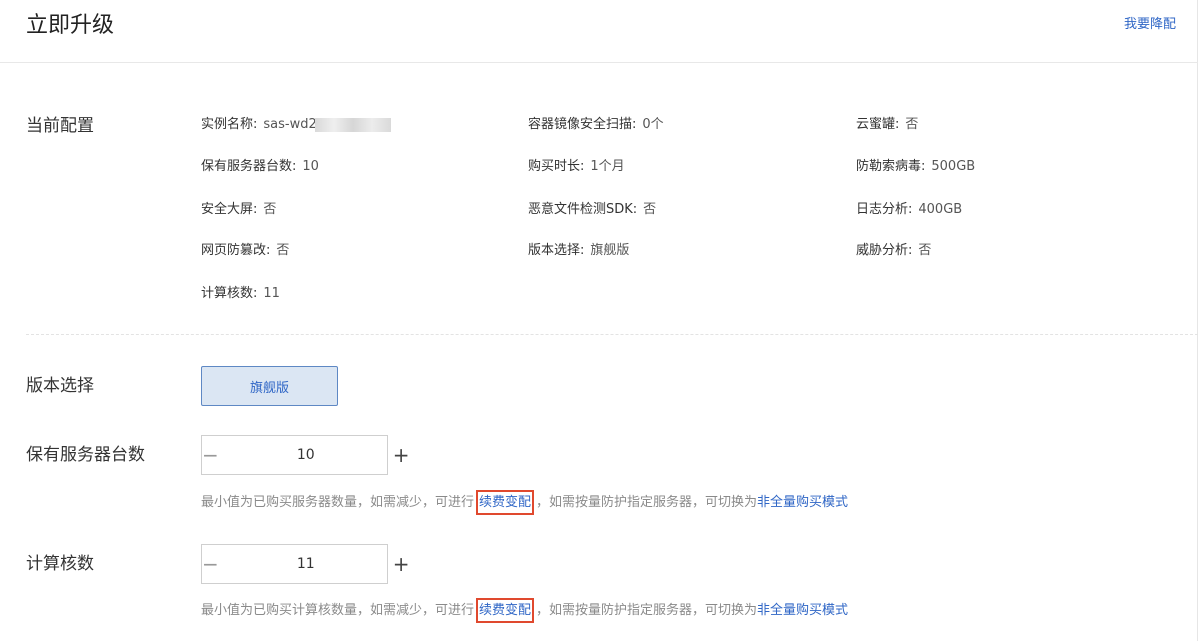 The image size is (1198, 641). I want to click on server-count-label: 保有服务器台数, so click(85, 455).